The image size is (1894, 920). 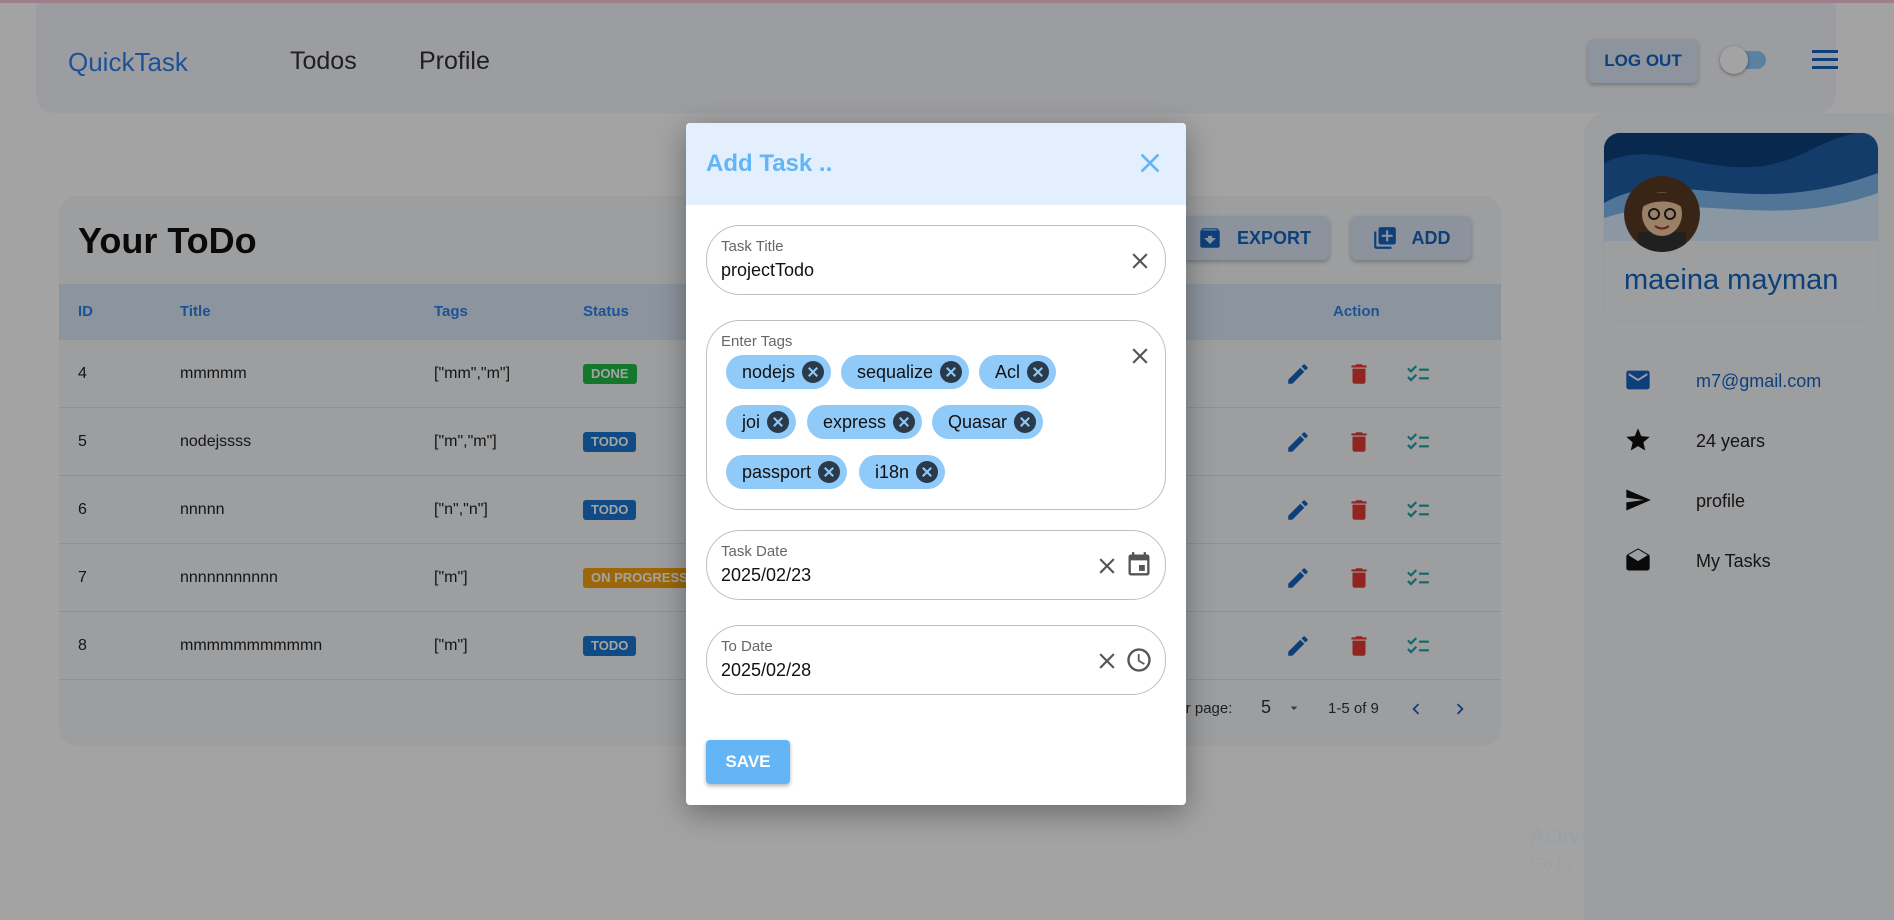 What do you see at coordinates (978, 422) in the screenshot?
I see `tag-chip-label: Quasar` at bounding box center [978, 422].